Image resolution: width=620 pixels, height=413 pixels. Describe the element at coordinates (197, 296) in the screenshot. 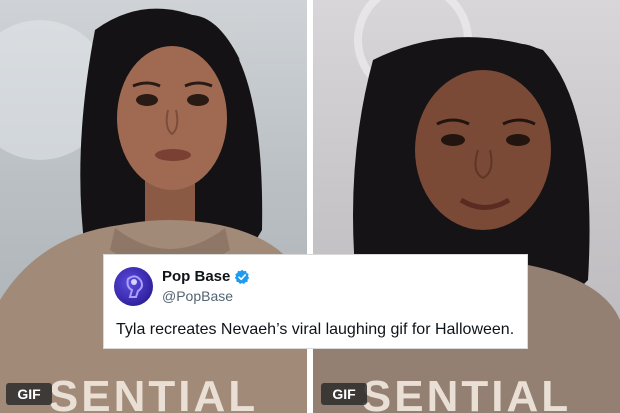

I see `tweet-handle: @PopBase` at that location.